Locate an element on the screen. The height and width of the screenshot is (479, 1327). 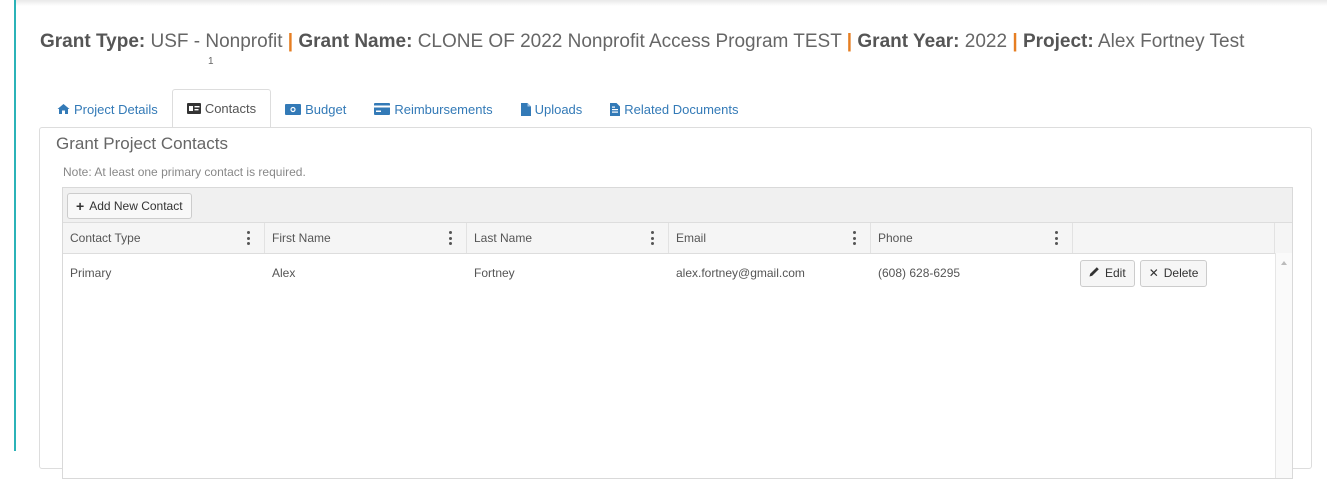
tab-project-details: Project Details is located at coordinates (107, 109).